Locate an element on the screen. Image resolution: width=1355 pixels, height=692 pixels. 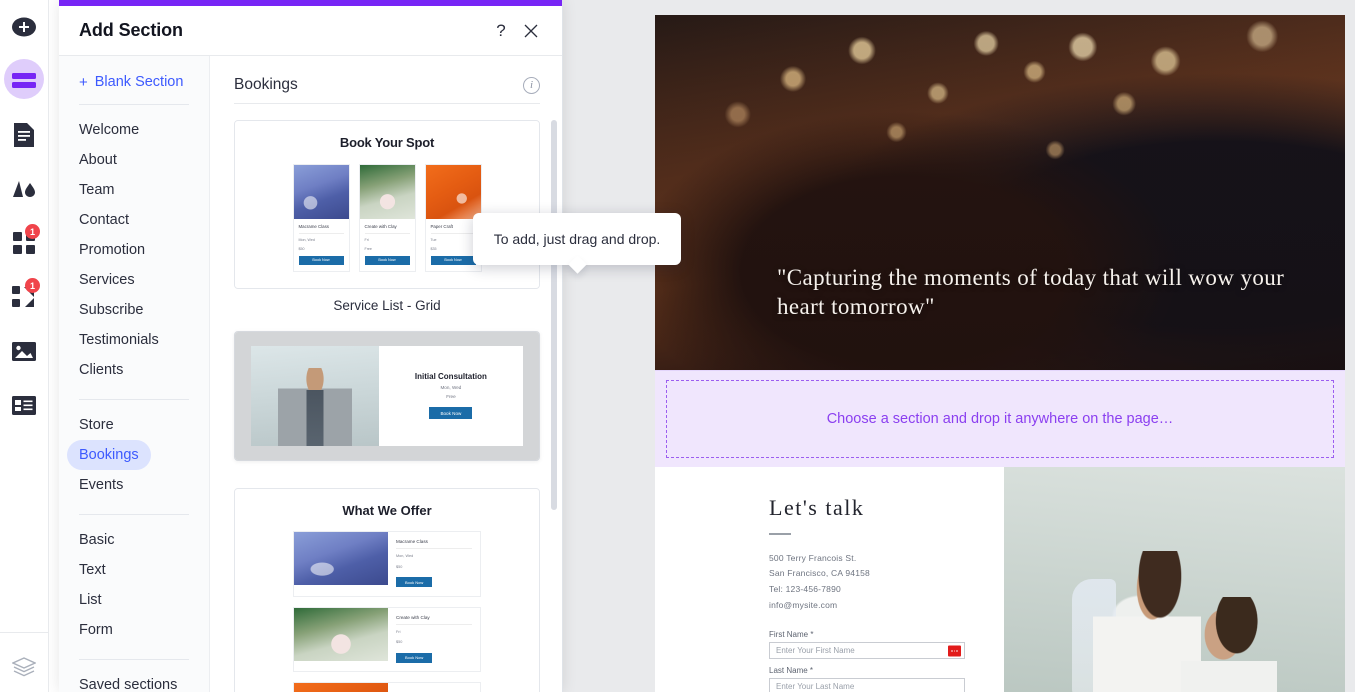
apps-icon-button: 1 is located at coordinates (24, 243).